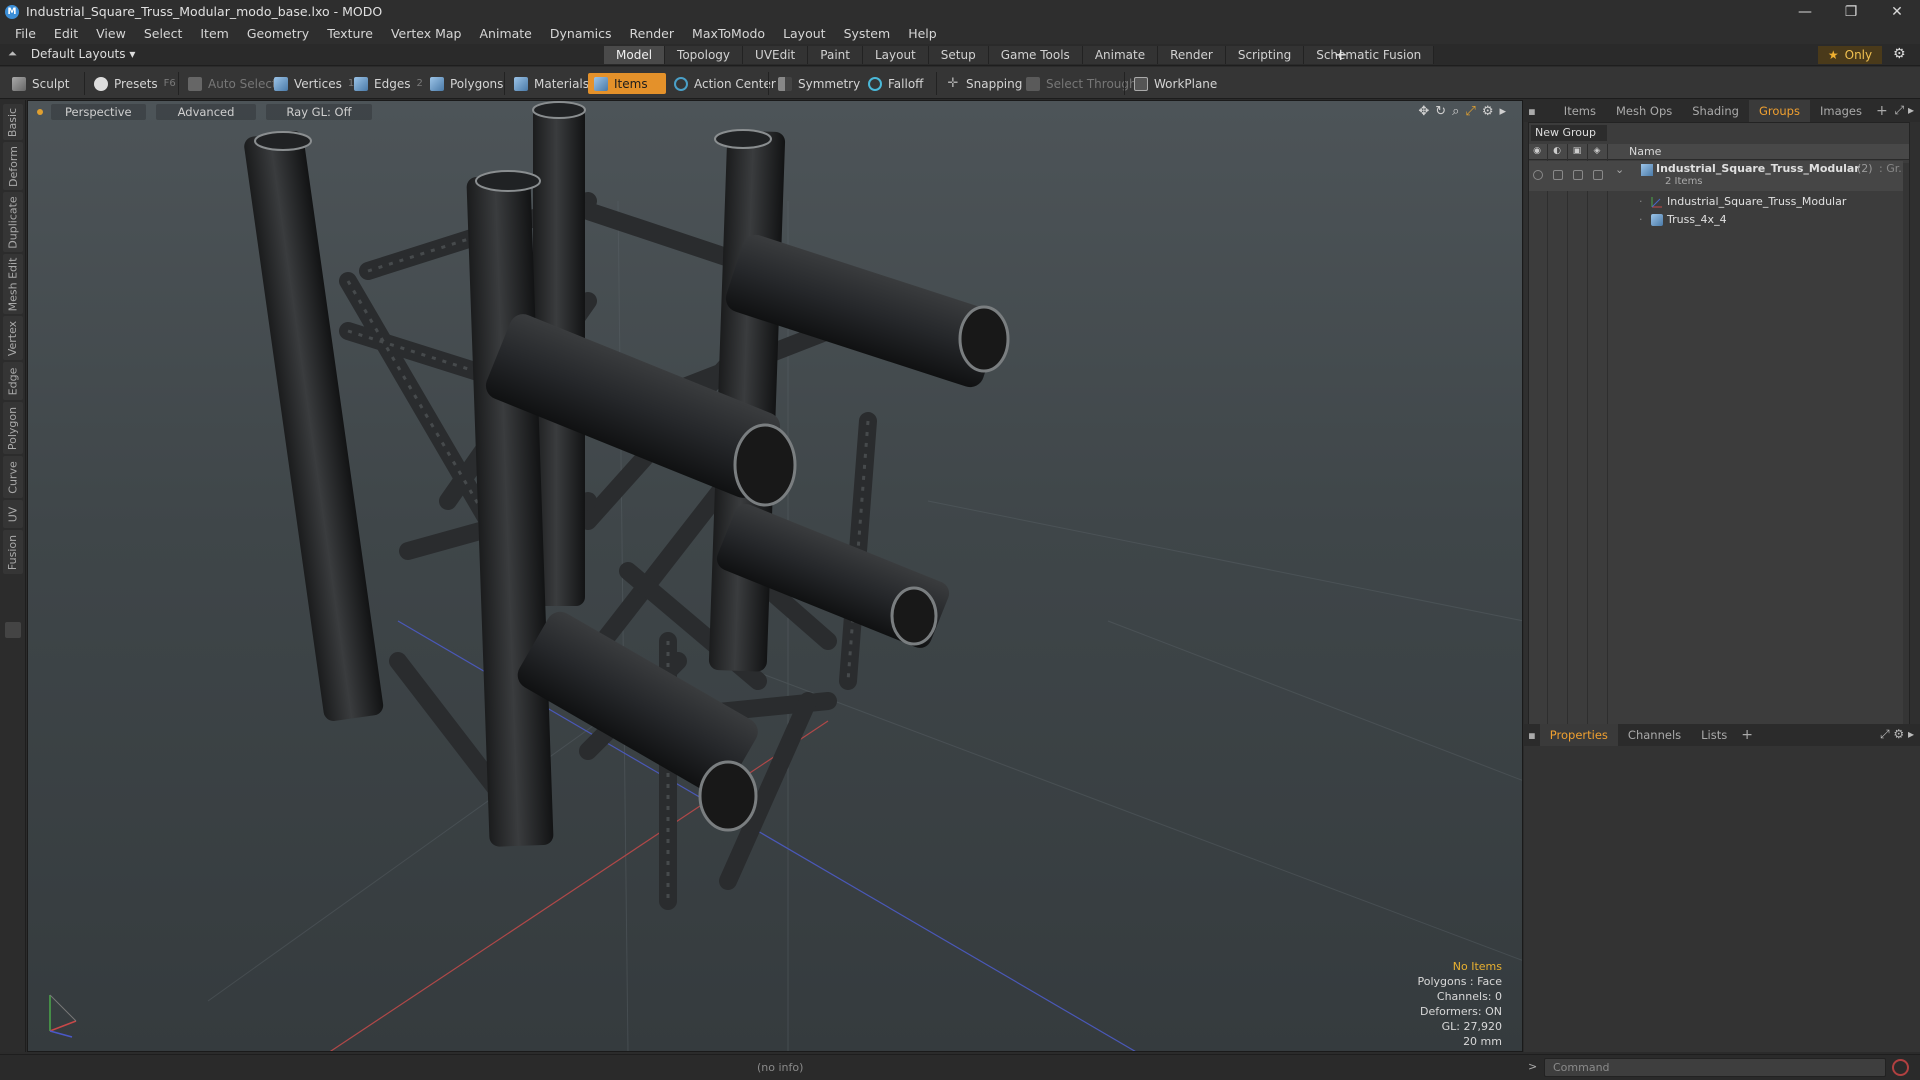 This screenshot has height=1080, width=1920. What do you see at coordinates (13, 477) in the screenshot?
I see `tab-curve: Curve` at bounding box center [13, 477].